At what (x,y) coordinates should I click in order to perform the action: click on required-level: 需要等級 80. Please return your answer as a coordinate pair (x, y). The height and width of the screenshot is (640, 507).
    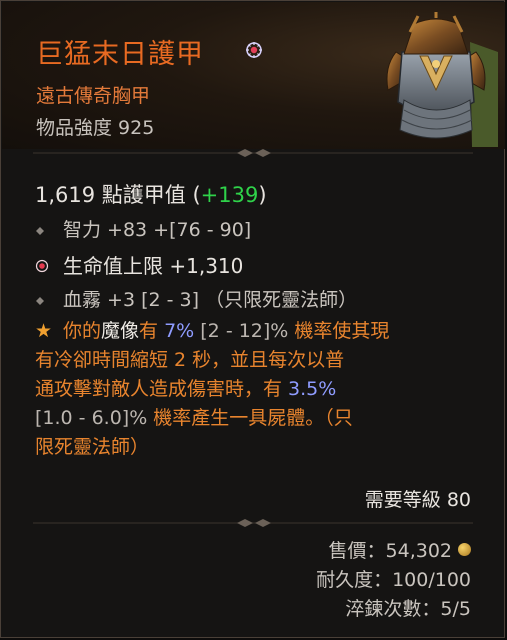
    Looking at the image, I should click on (417, 500).